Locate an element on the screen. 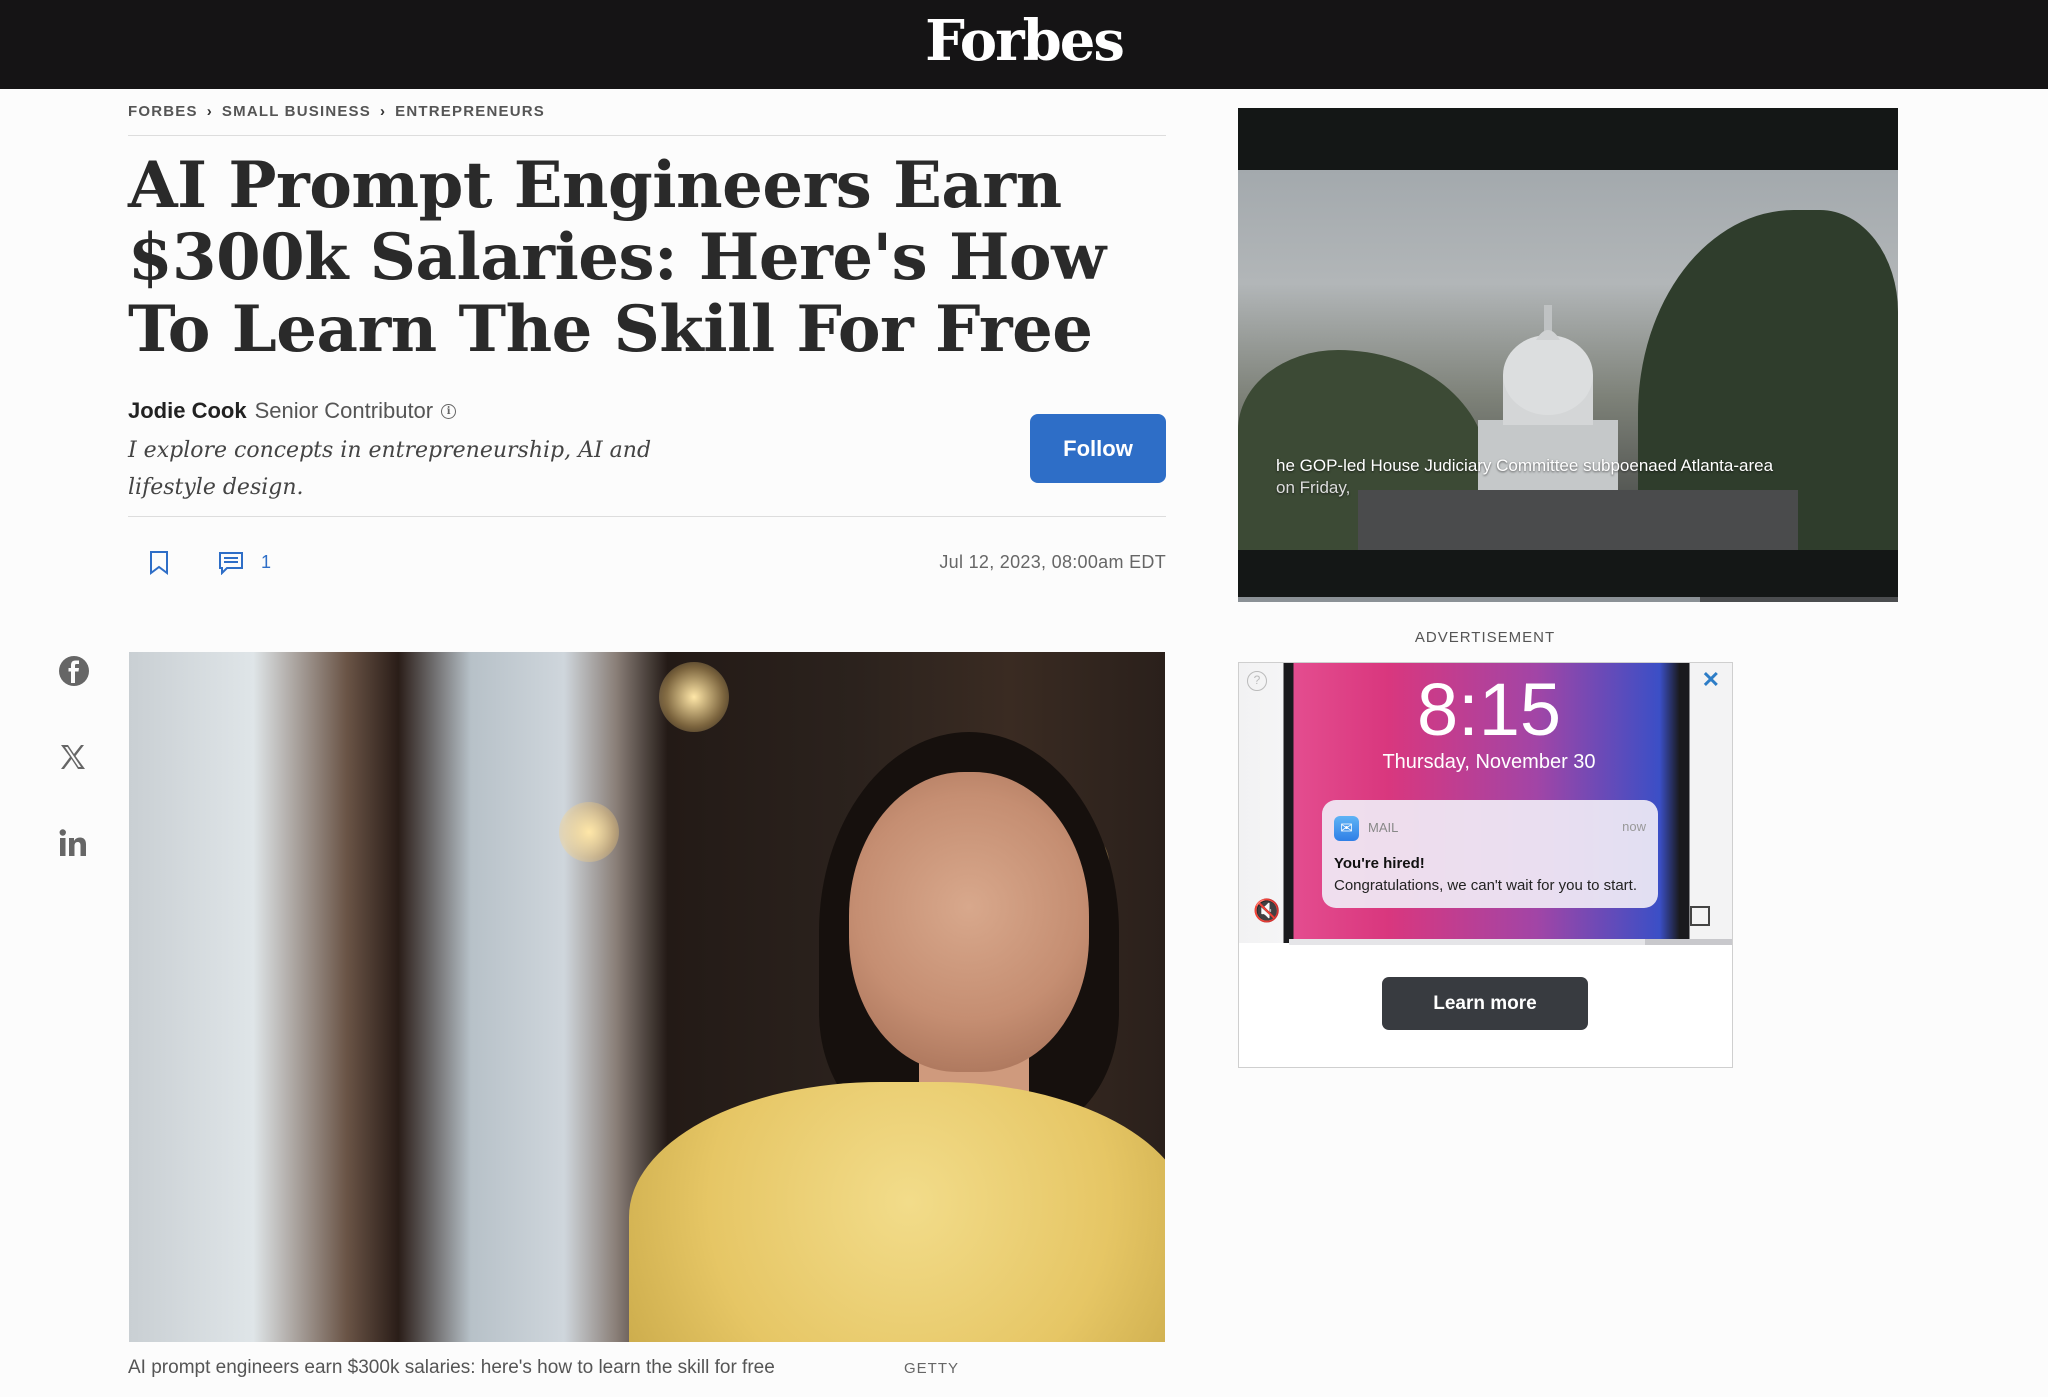  ad-date: Thursday, November 30 is located at coordinates (1489, 762).